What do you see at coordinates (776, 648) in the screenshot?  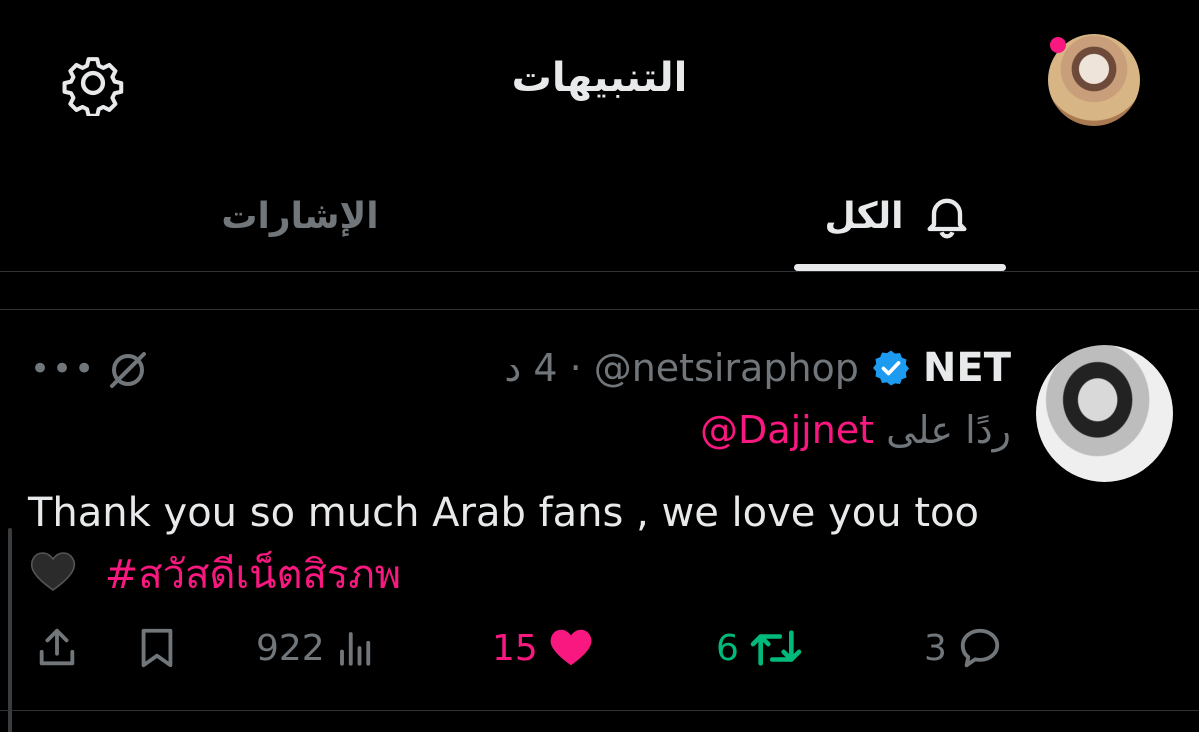 I see `retweet-icon` at bounding box center [776, 648].